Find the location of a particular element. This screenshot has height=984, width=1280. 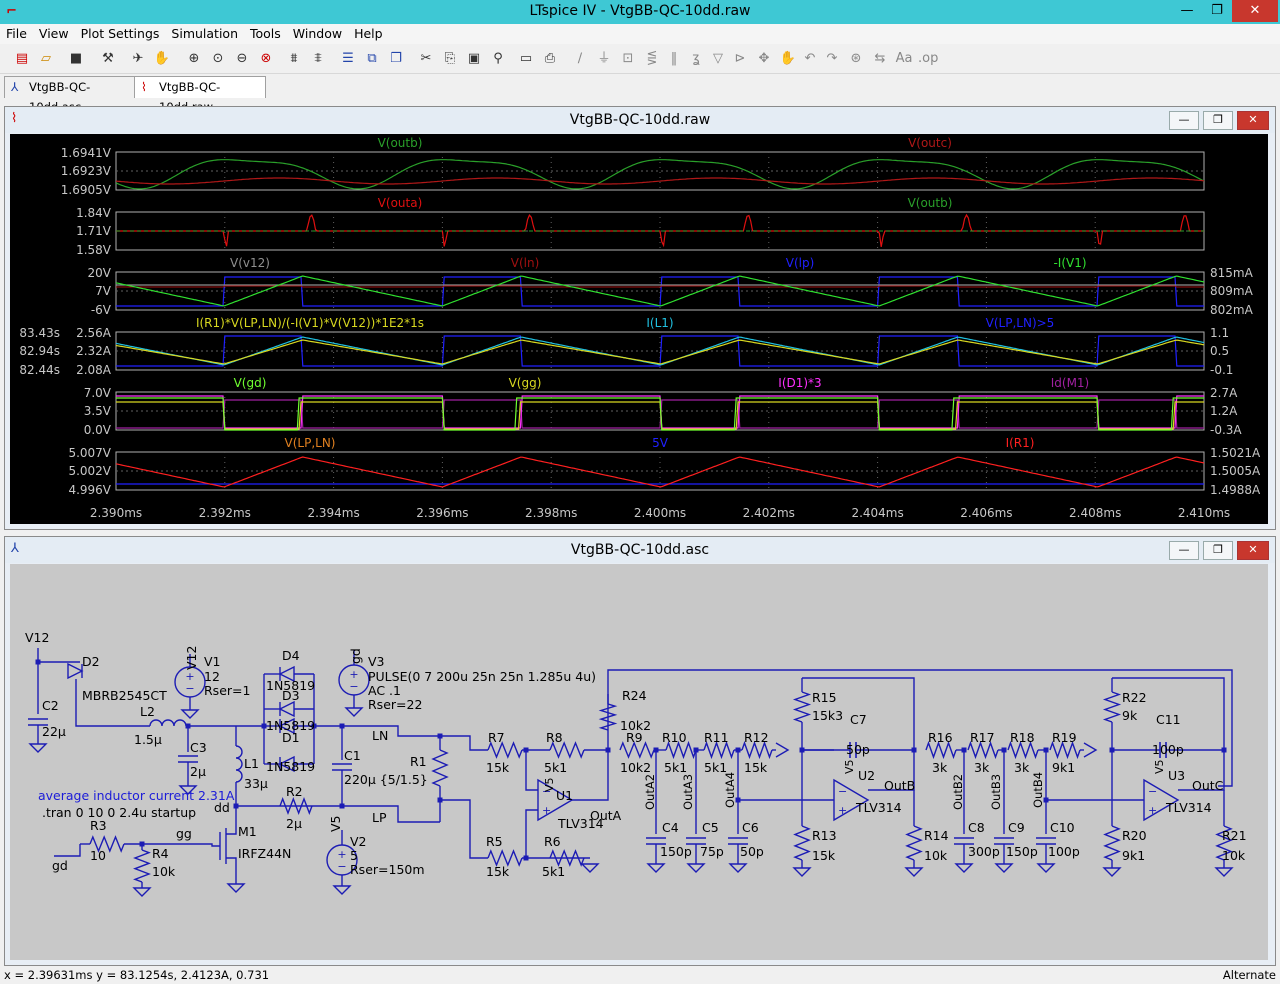

waveform-icon: ⌇ is located at coordinates (144, 87).